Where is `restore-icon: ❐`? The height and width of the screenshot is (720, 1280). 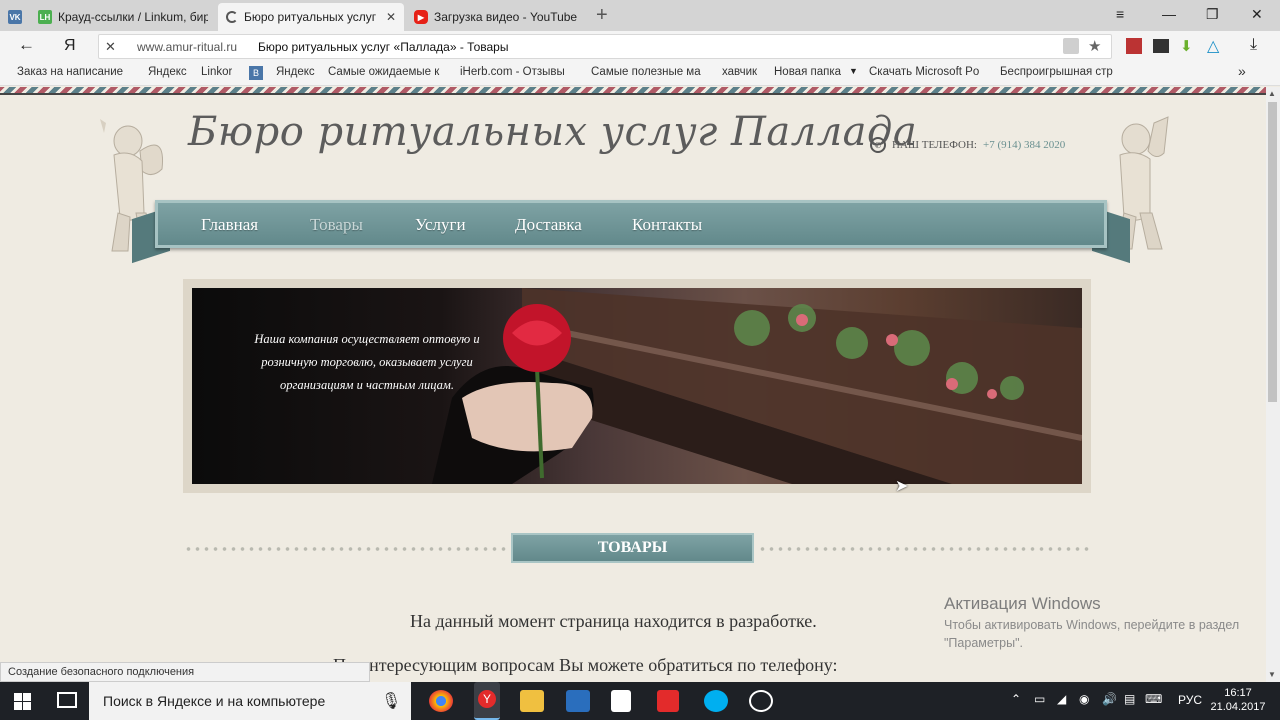
restore-icon: ❐ is located at coordinates (1212, 14).